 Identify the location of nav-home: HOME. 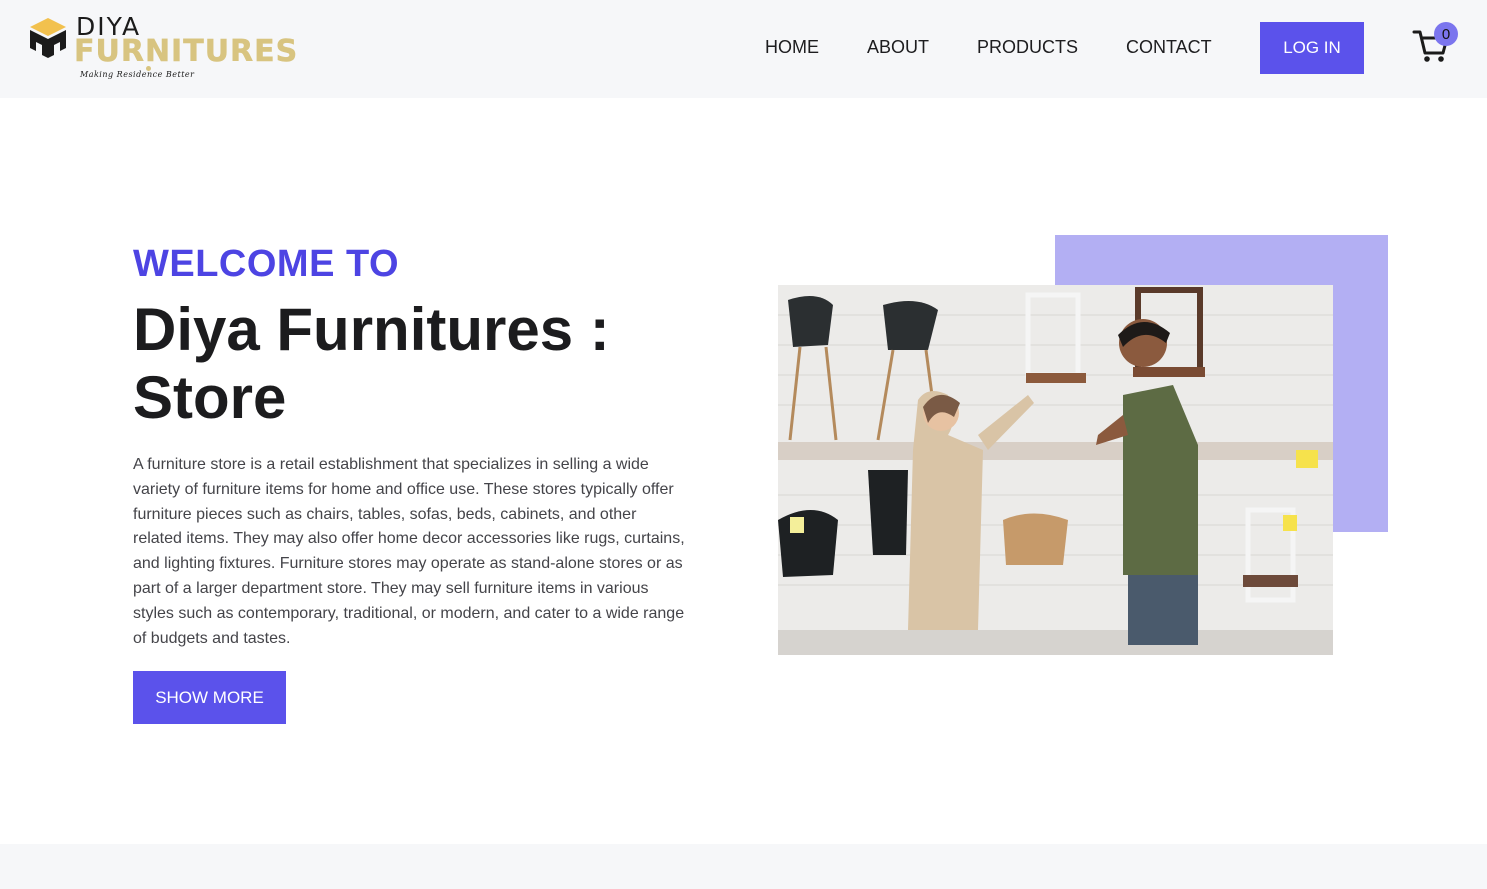
(792, 47).